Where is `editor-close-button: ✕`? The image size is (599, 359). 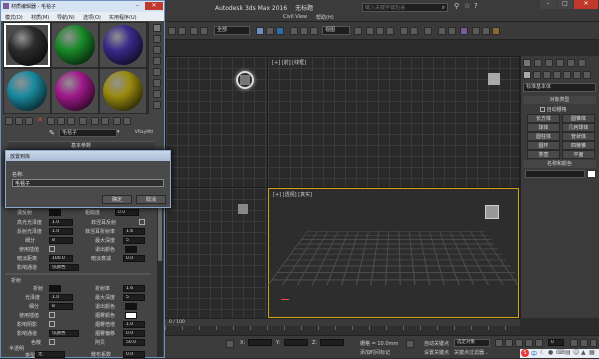 editor-close-button: ✕ is located at coordinates (154, 6).